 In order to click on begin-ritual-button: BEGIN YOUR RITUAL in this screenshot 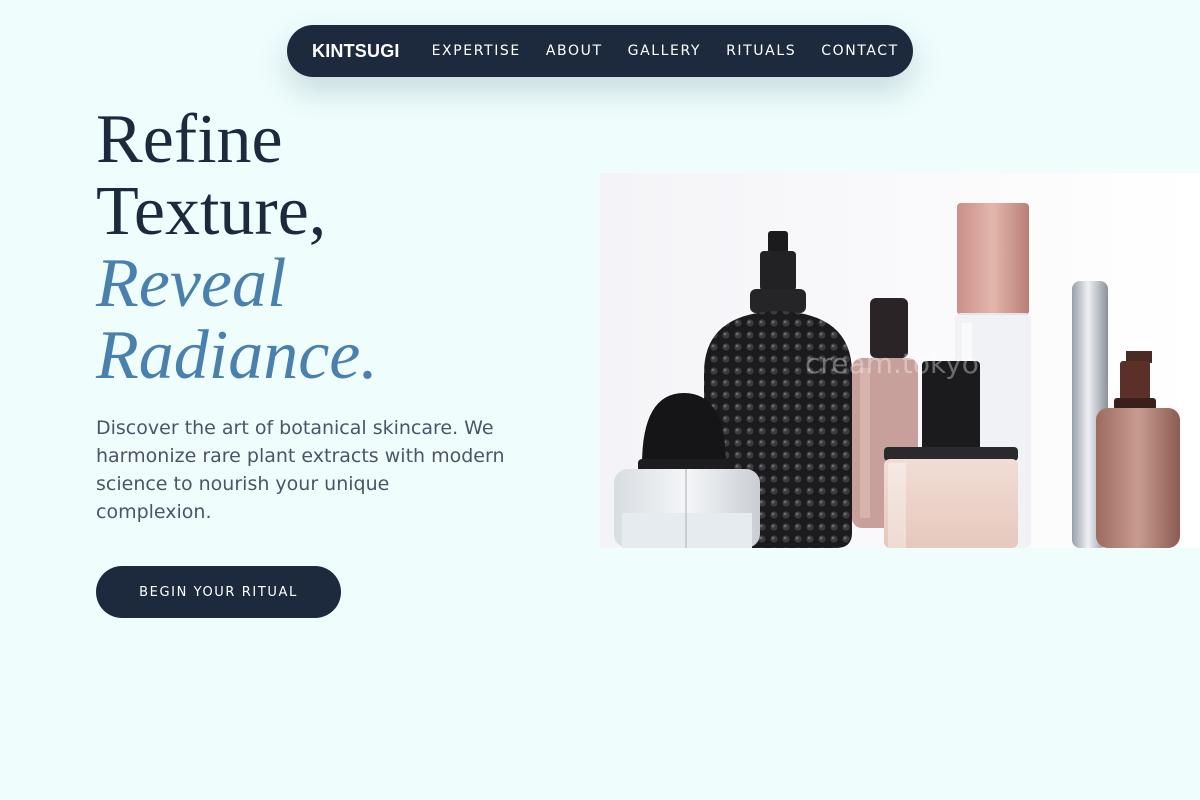, I will do `click(218, 592)`.